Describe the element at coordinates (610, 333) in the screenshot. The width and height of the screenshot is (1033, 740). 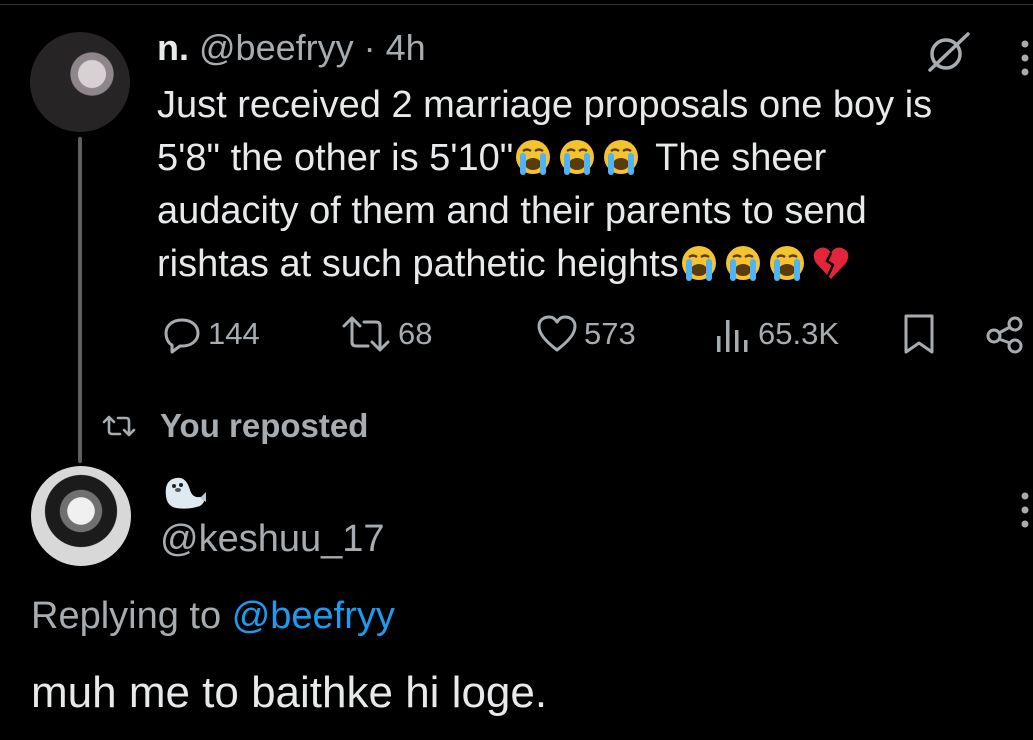
I see `like-count: 573` at that location.